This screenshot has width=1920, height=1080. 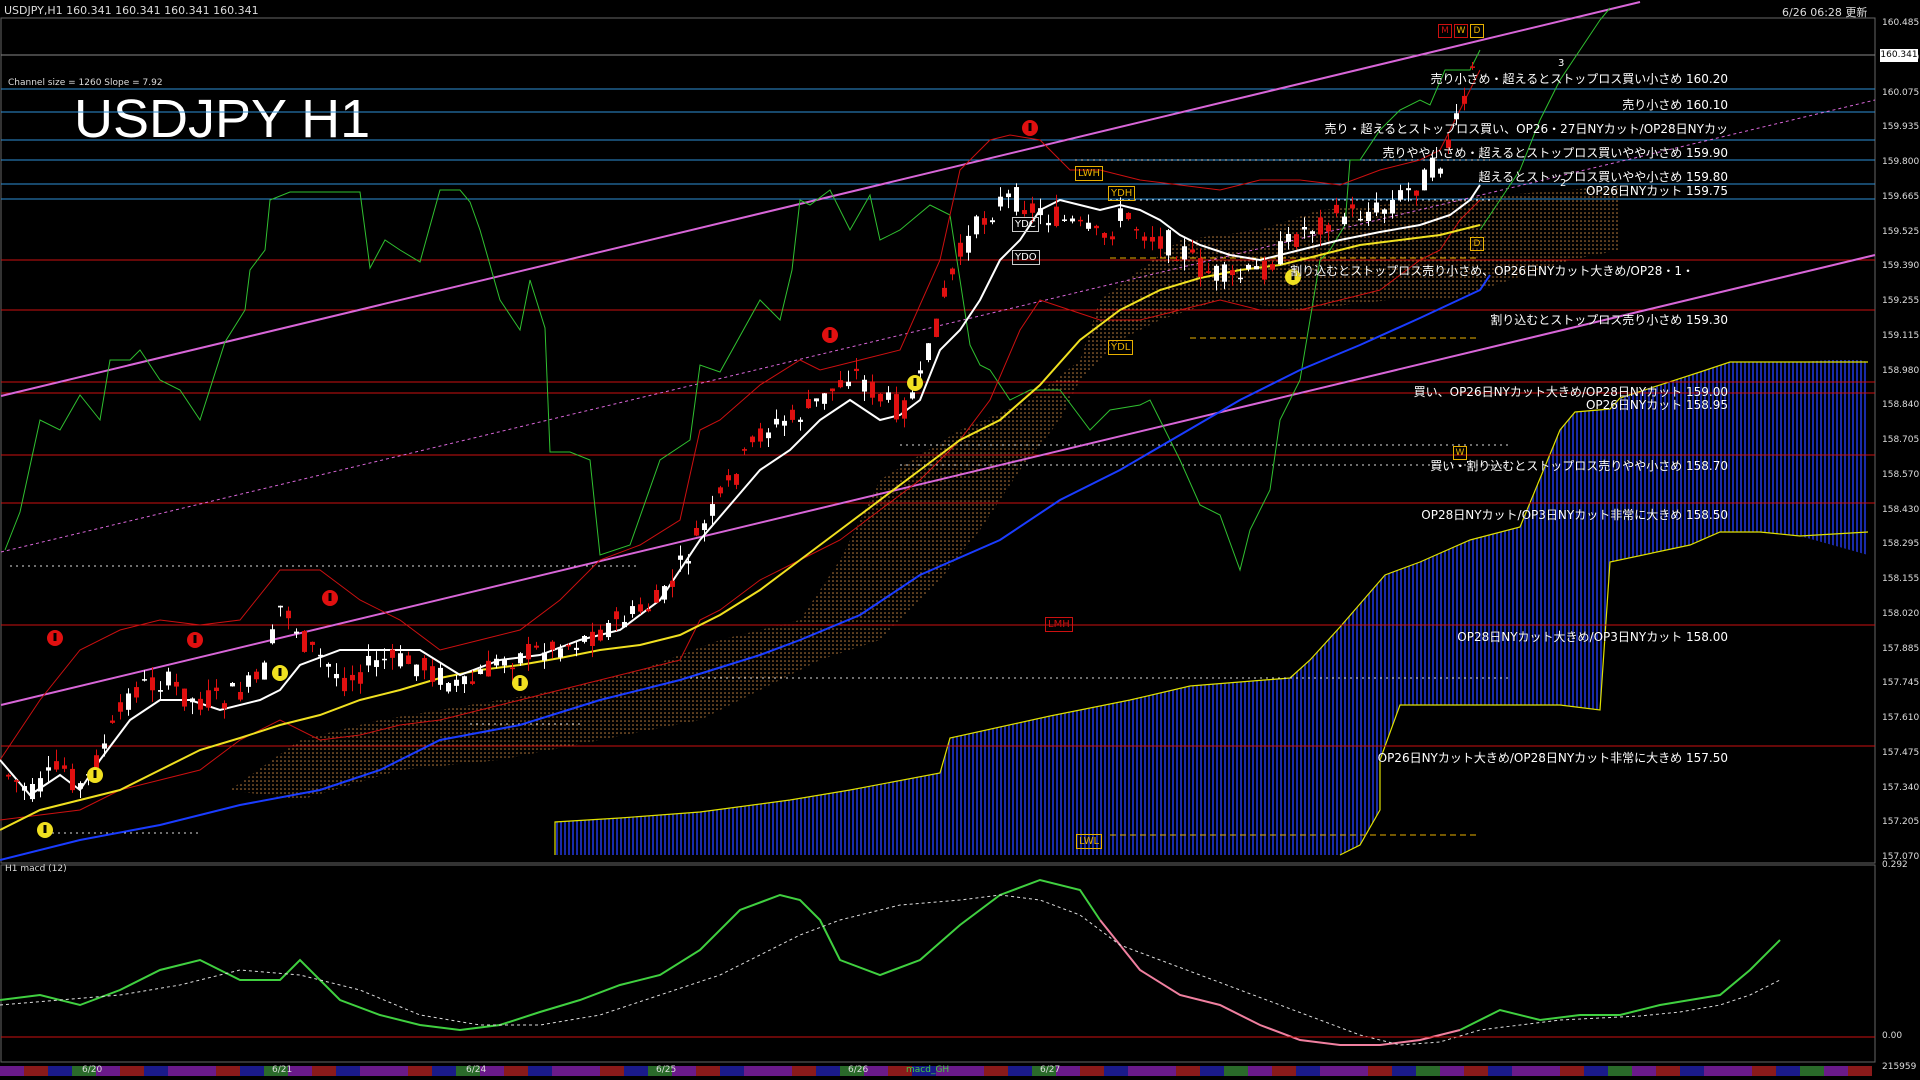 What do you see at coordinates (1901, 509) in the screenshot?
I see `price-tick-label: 158.430` at bounding box center [1901, 509].